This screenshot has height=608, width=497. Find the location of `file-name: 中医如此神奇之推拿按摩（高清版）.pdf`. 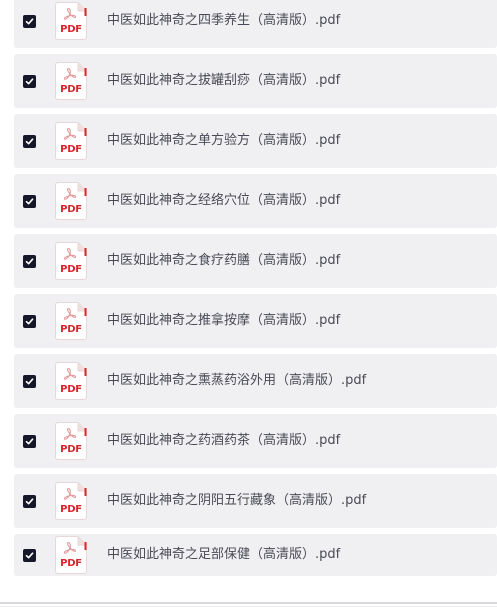

file-name: 中医如此神奇之推拿按摩（高清版）.pdf is located at coordinates (223, 321).